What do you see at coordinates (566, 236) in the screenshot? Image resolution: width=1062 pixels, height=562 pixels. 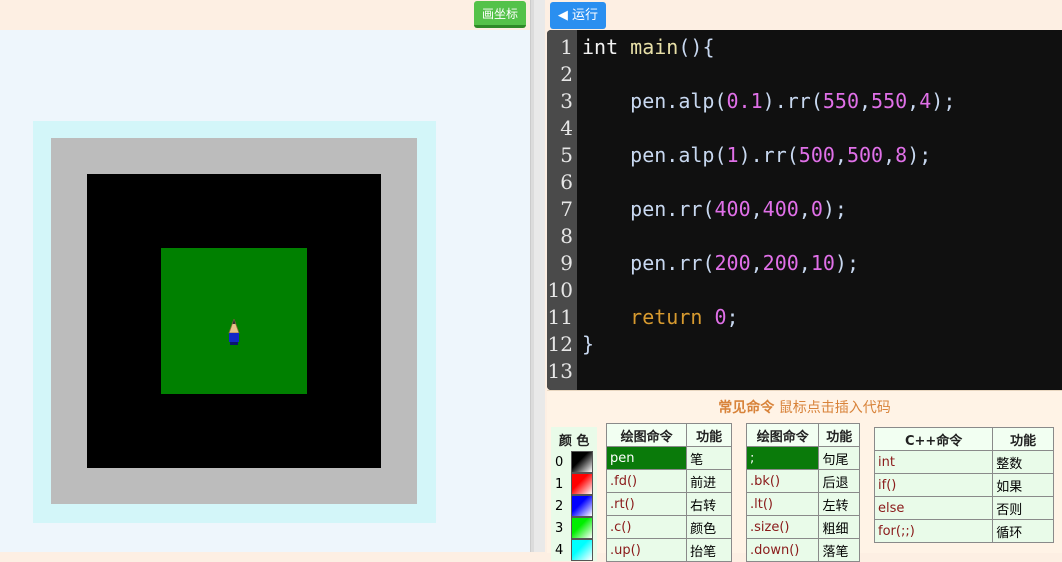 I see `line-number: 8` at bounding box center [566, 236].